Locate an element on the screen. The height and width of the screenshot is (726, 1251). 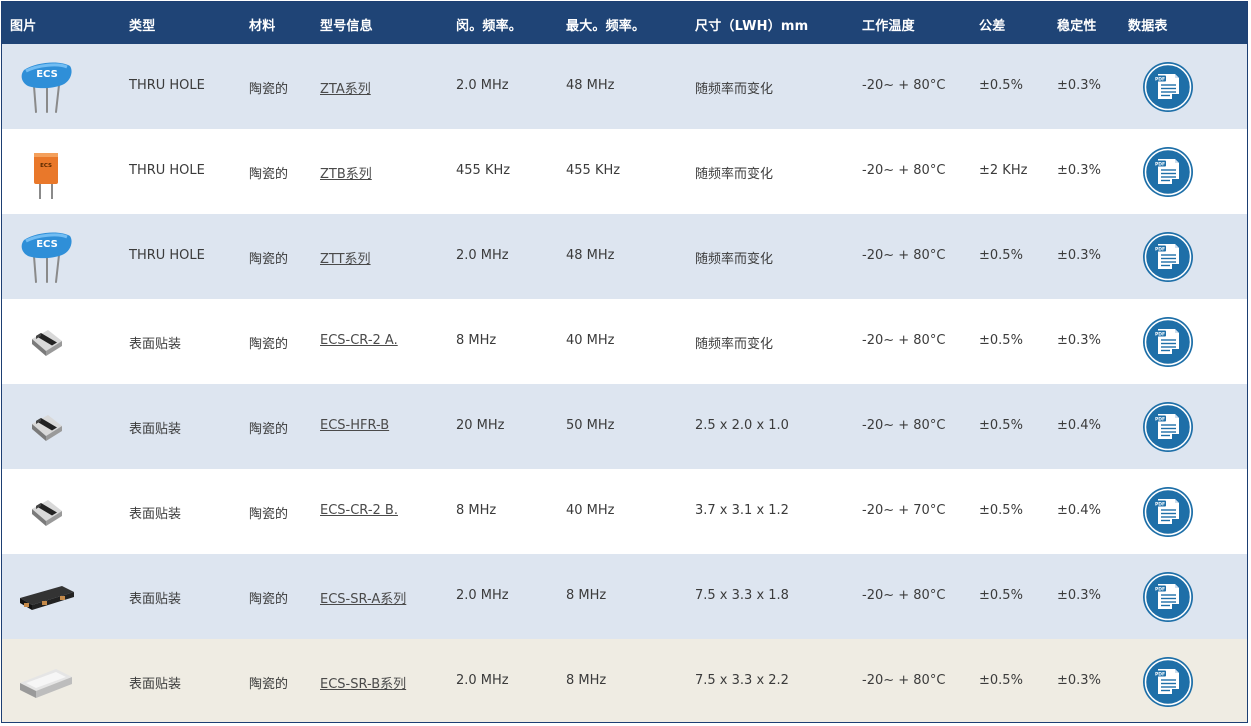
header-image: 图片 is located at coordinates (23, 26).